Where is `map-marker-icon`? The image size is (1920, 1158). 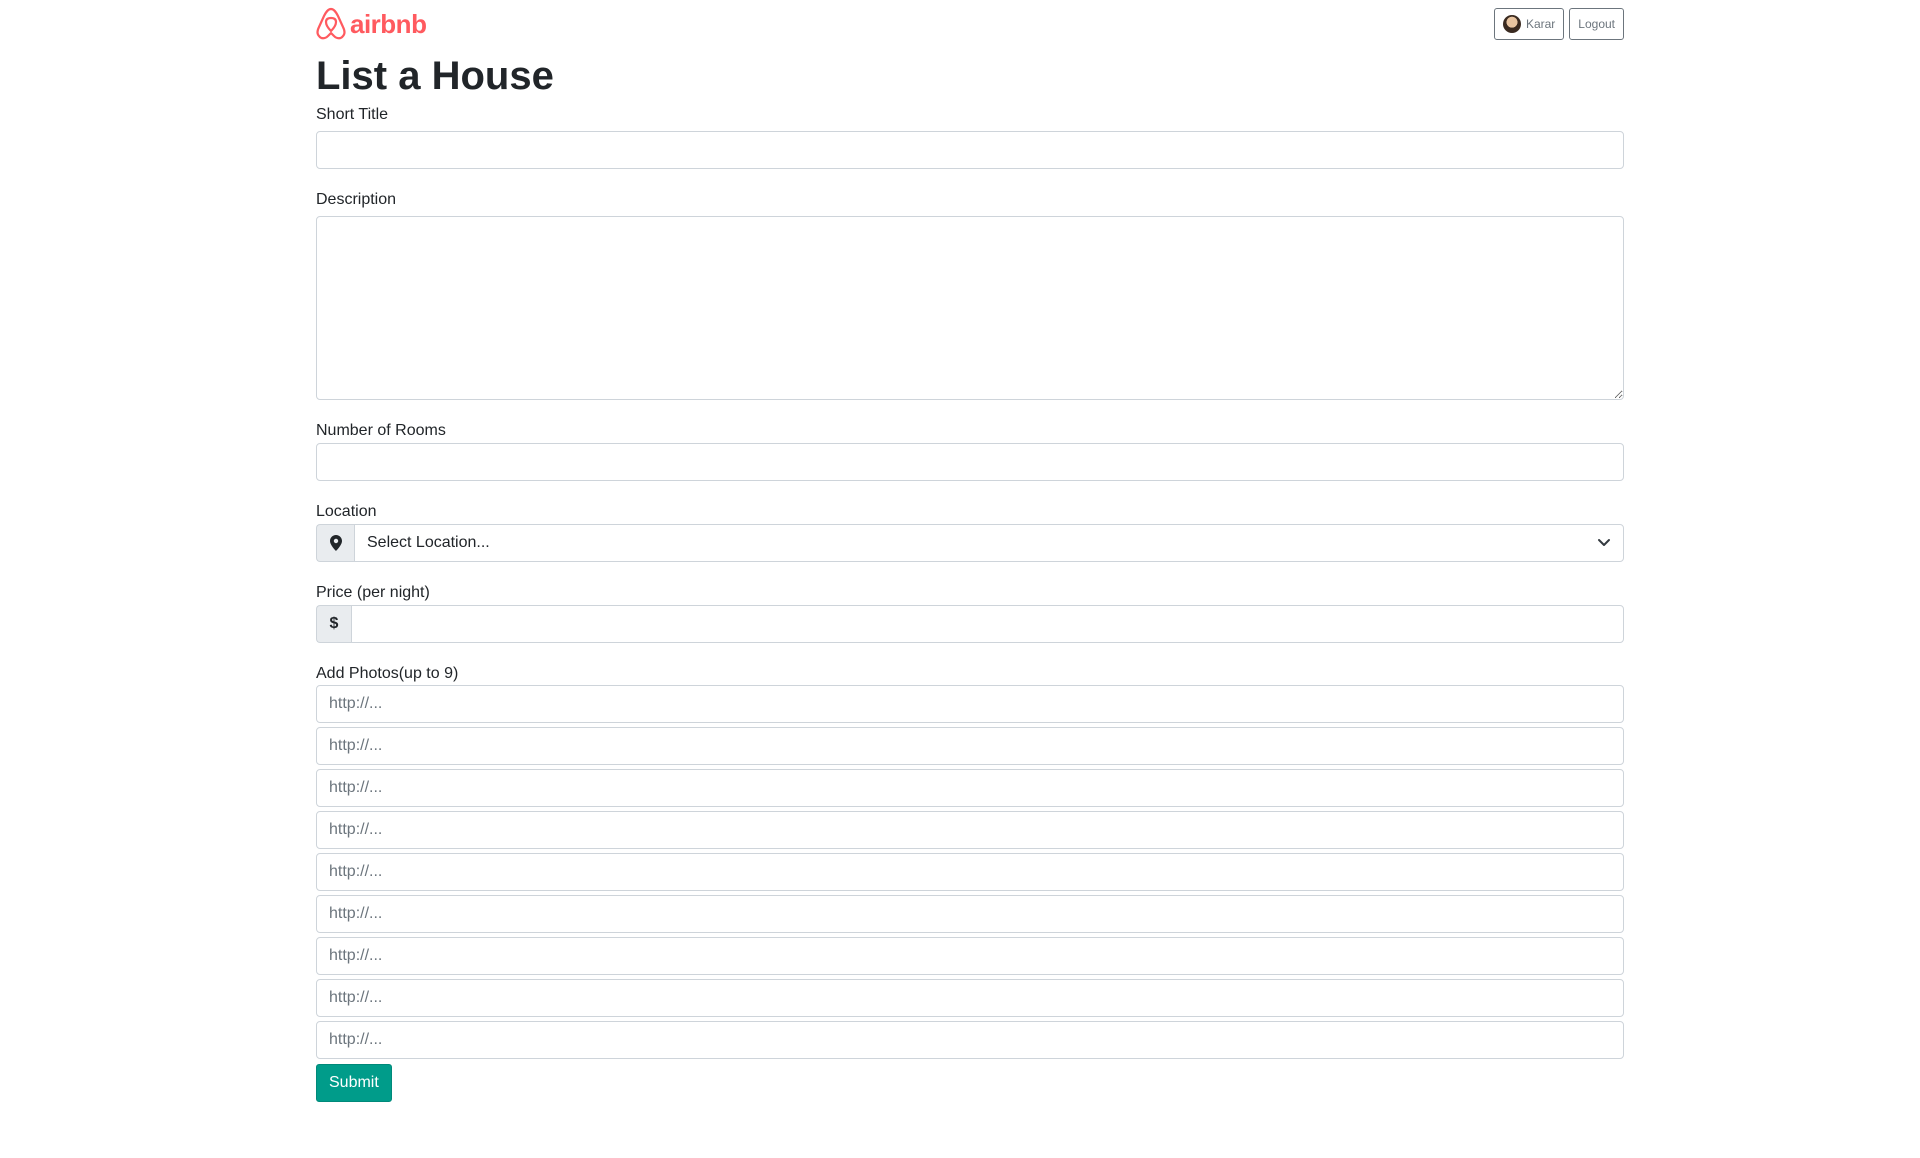
map-marker-icon is located at coordinates (335, 543).